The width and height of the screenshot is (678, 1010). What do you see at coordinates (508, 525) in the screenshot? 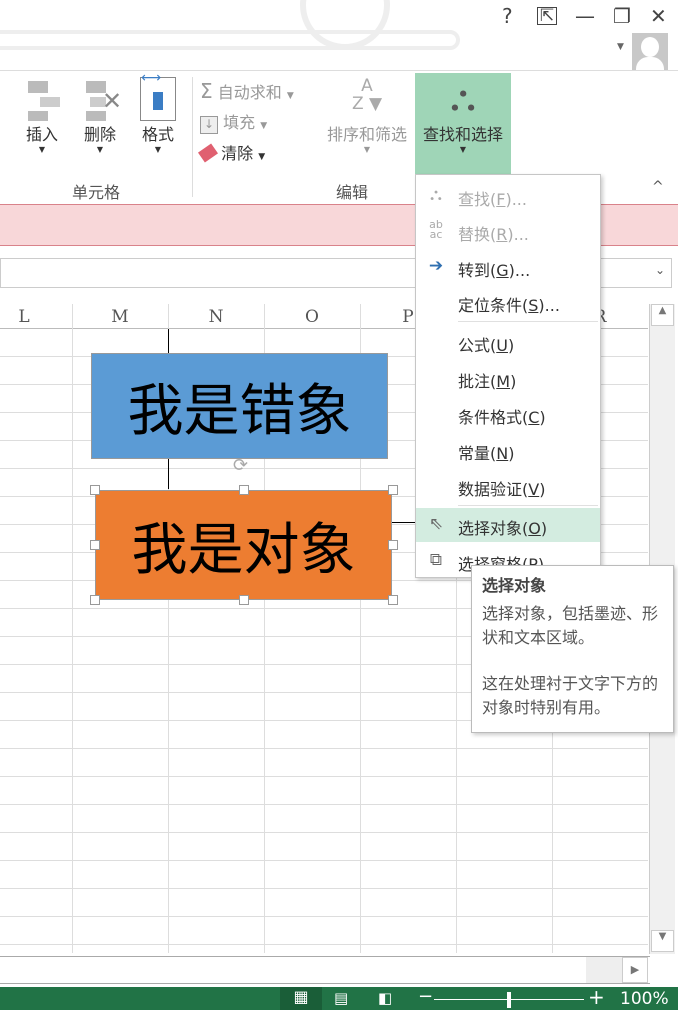
I see `menu-item-select-objects: ⇖ 选择对象(O)` at bounding box center [508, 525].